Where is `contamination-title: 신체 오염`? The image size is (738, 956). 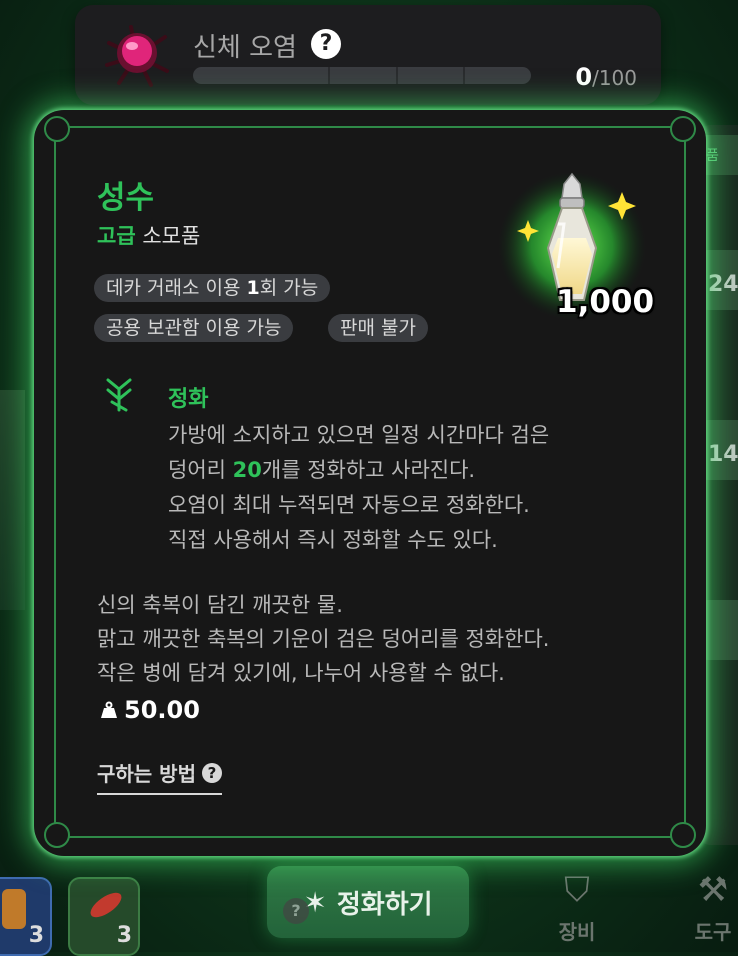
contamination-title: 신체 오염 is located at coordinates (245, 48).